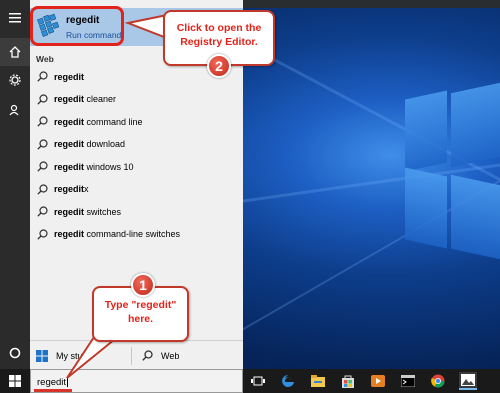  I want to click on callout-open-line1: Click to open the, so click(219, 28).